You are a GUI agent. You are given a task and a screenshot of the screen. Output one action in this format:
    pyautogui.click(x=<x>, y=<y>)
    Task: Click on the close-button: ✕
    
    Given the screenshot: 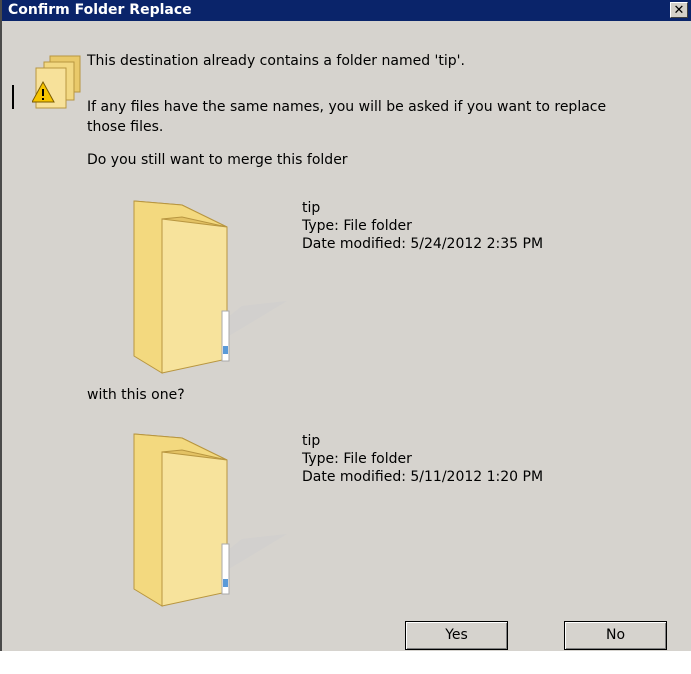 What is the action you would take?
    pyautogui.click(x=679, y=10)
    